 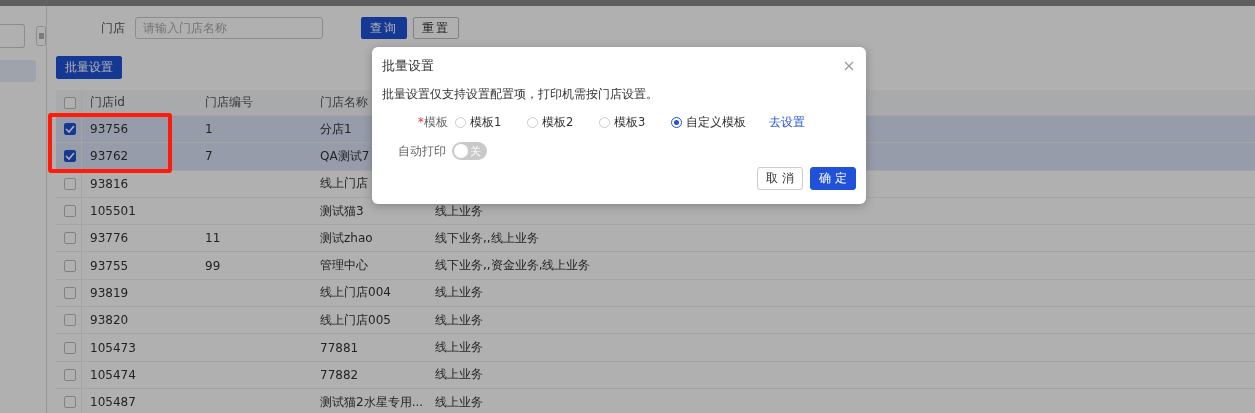 What do you see at coordinates (339, 374) in the screenshot?
I see `table-cell: 77882` at bounding box center [339, 374].